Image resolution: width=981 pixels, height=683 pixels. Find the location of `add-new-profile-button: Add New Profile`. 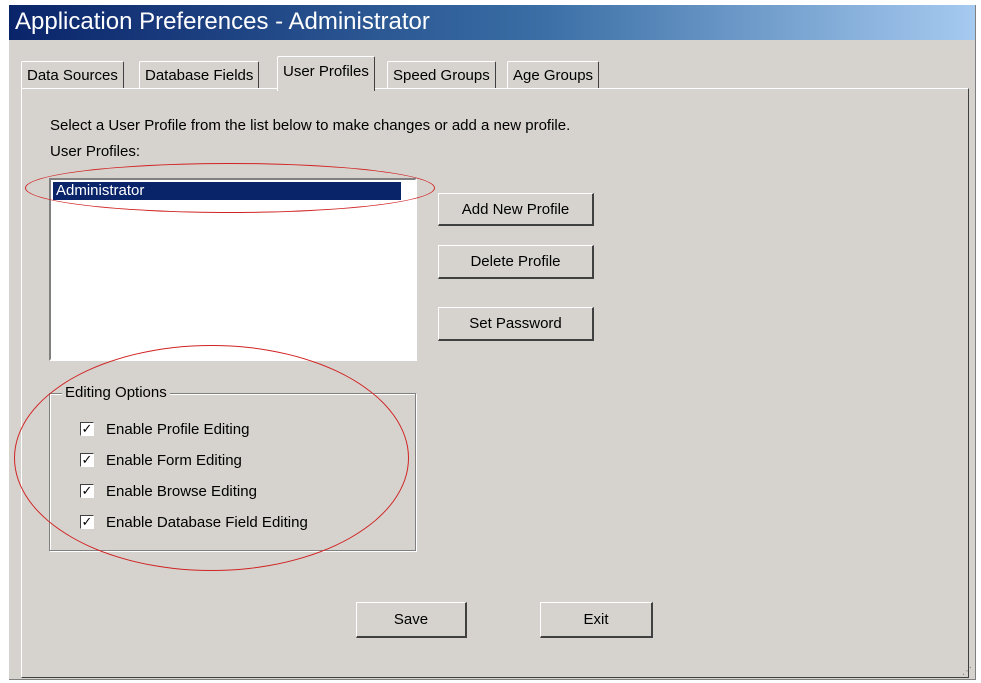

add-new-profile-button: Add New Profile is located at coordinates (516, 209).